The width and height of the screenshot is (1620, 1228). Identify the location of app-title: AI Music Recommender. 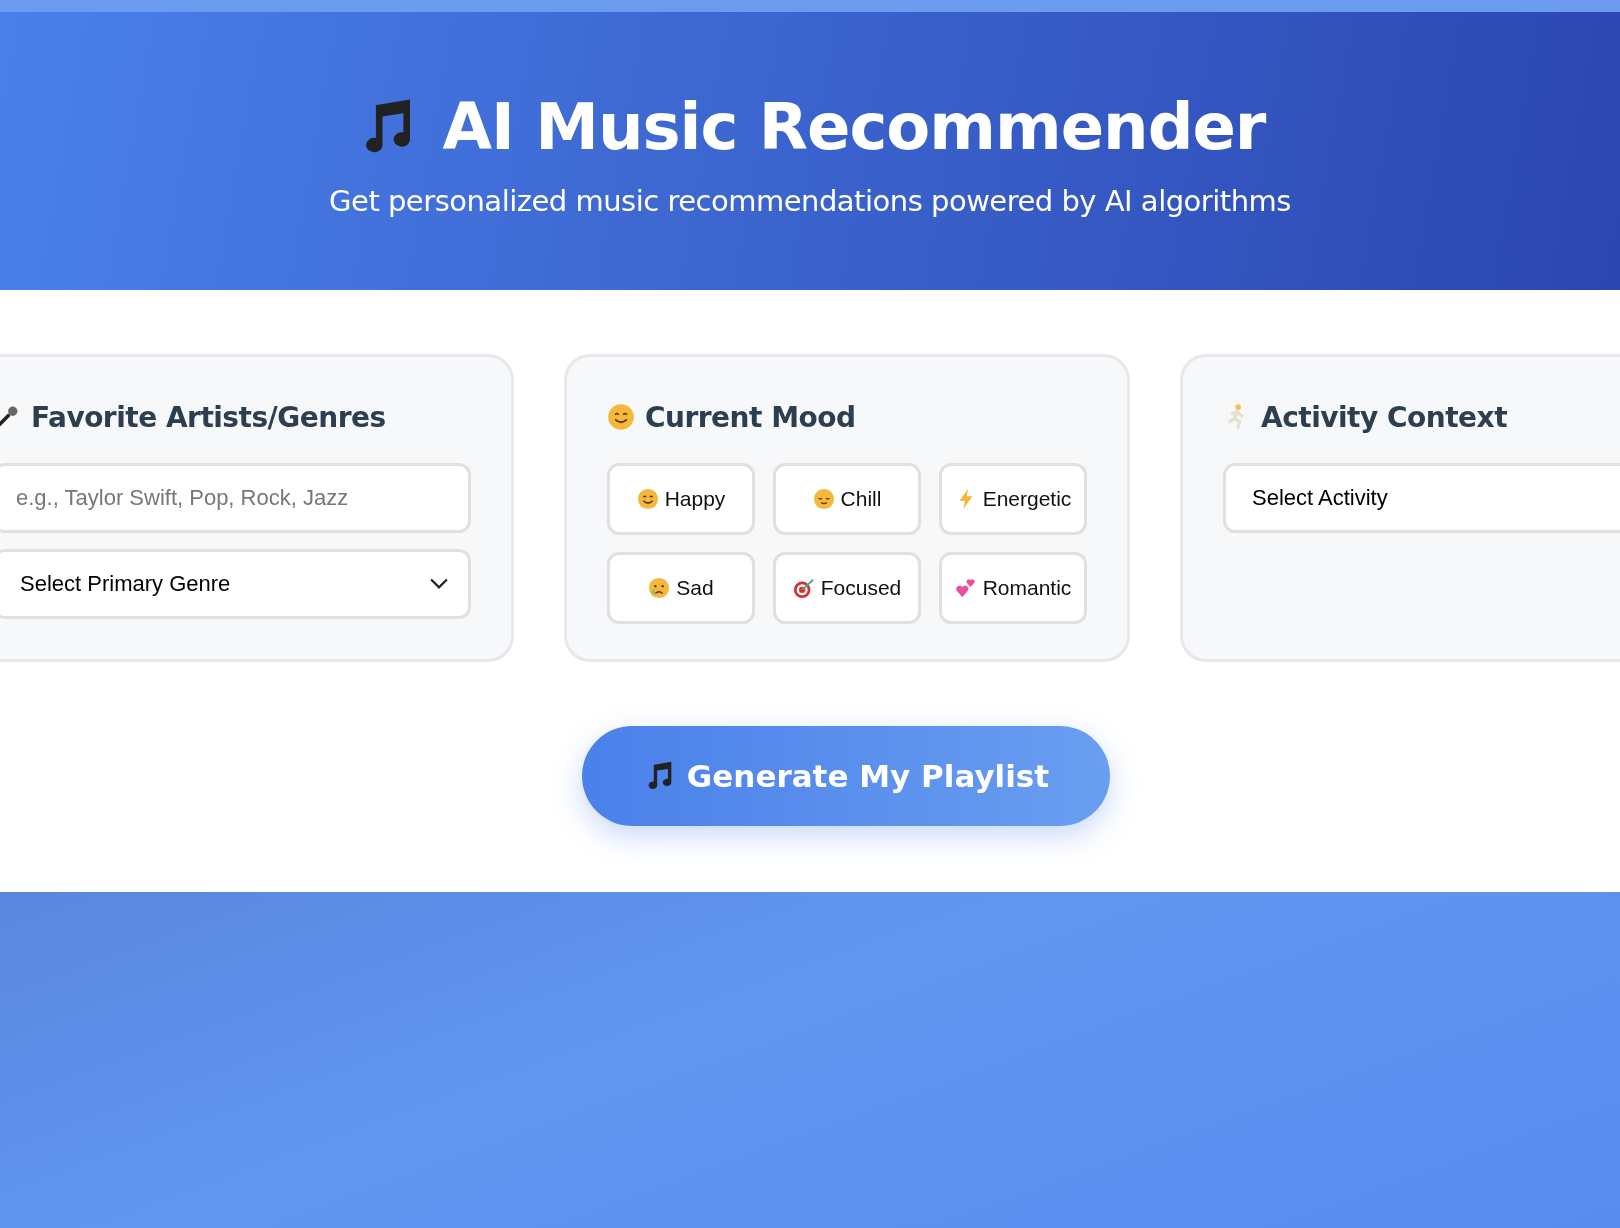
(854, 127).